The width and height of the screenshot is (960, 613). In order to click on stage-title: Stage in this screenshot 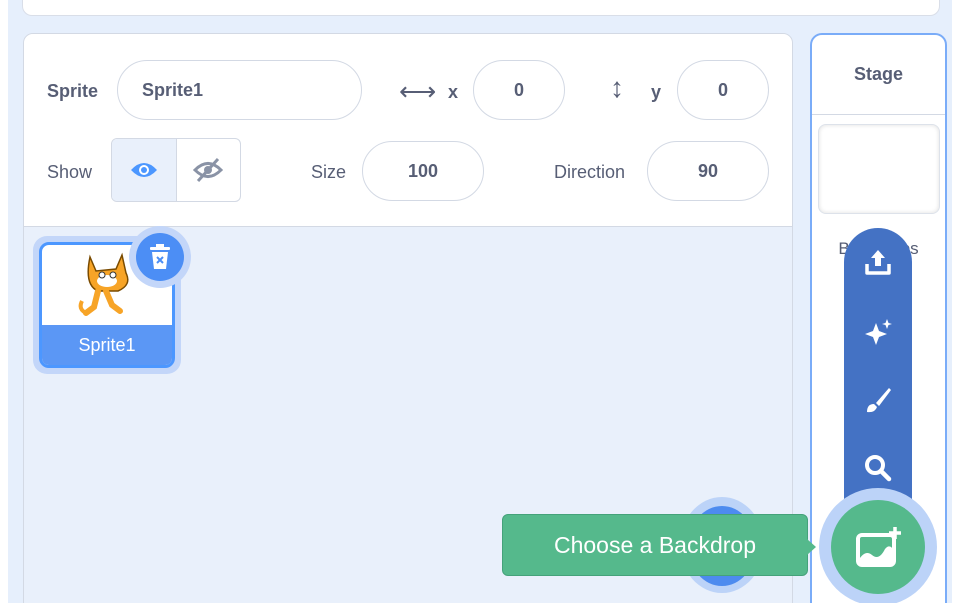, I will do `click(878, 75)`.